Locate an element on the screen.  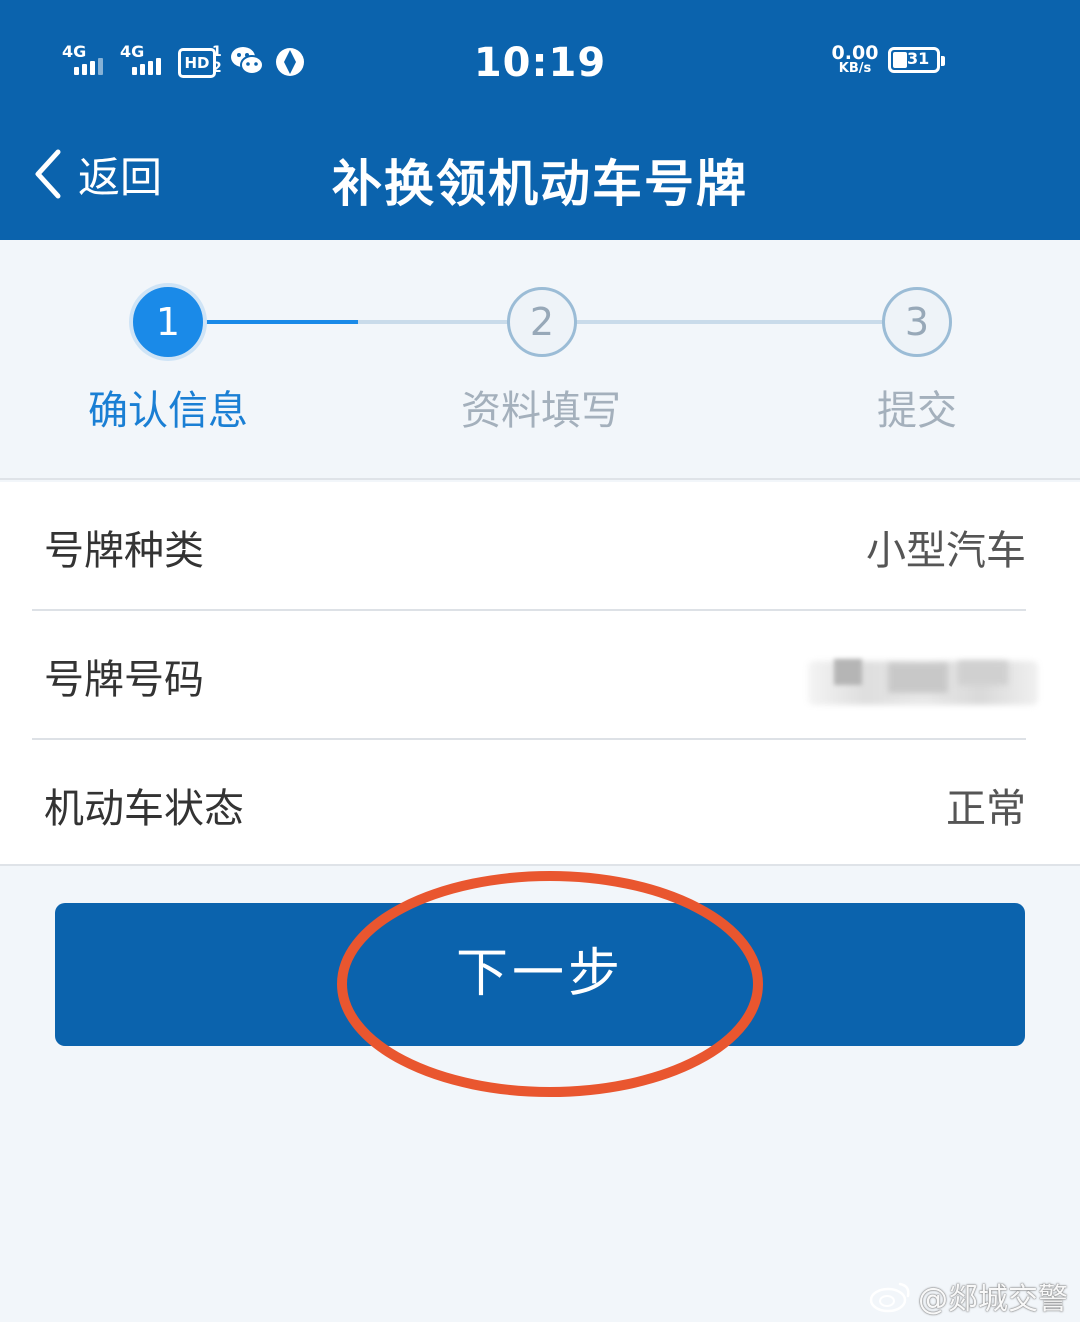
battery-icon: 31 is located at coordinates (916, 60).